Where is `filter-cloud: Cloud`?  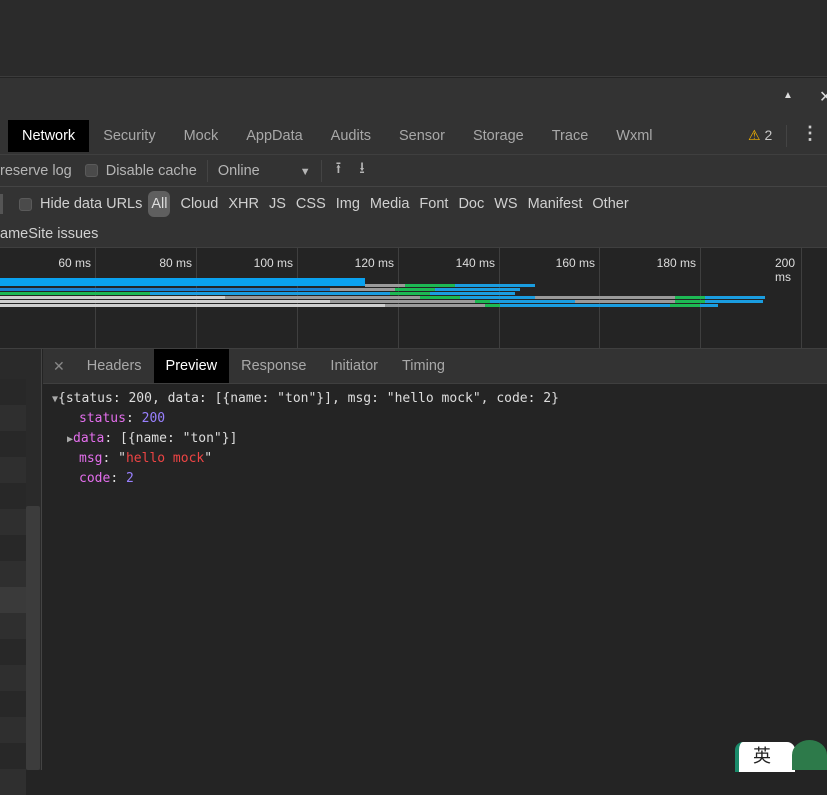 filter-cloud: Cloud is located at coordinates (199, 204).